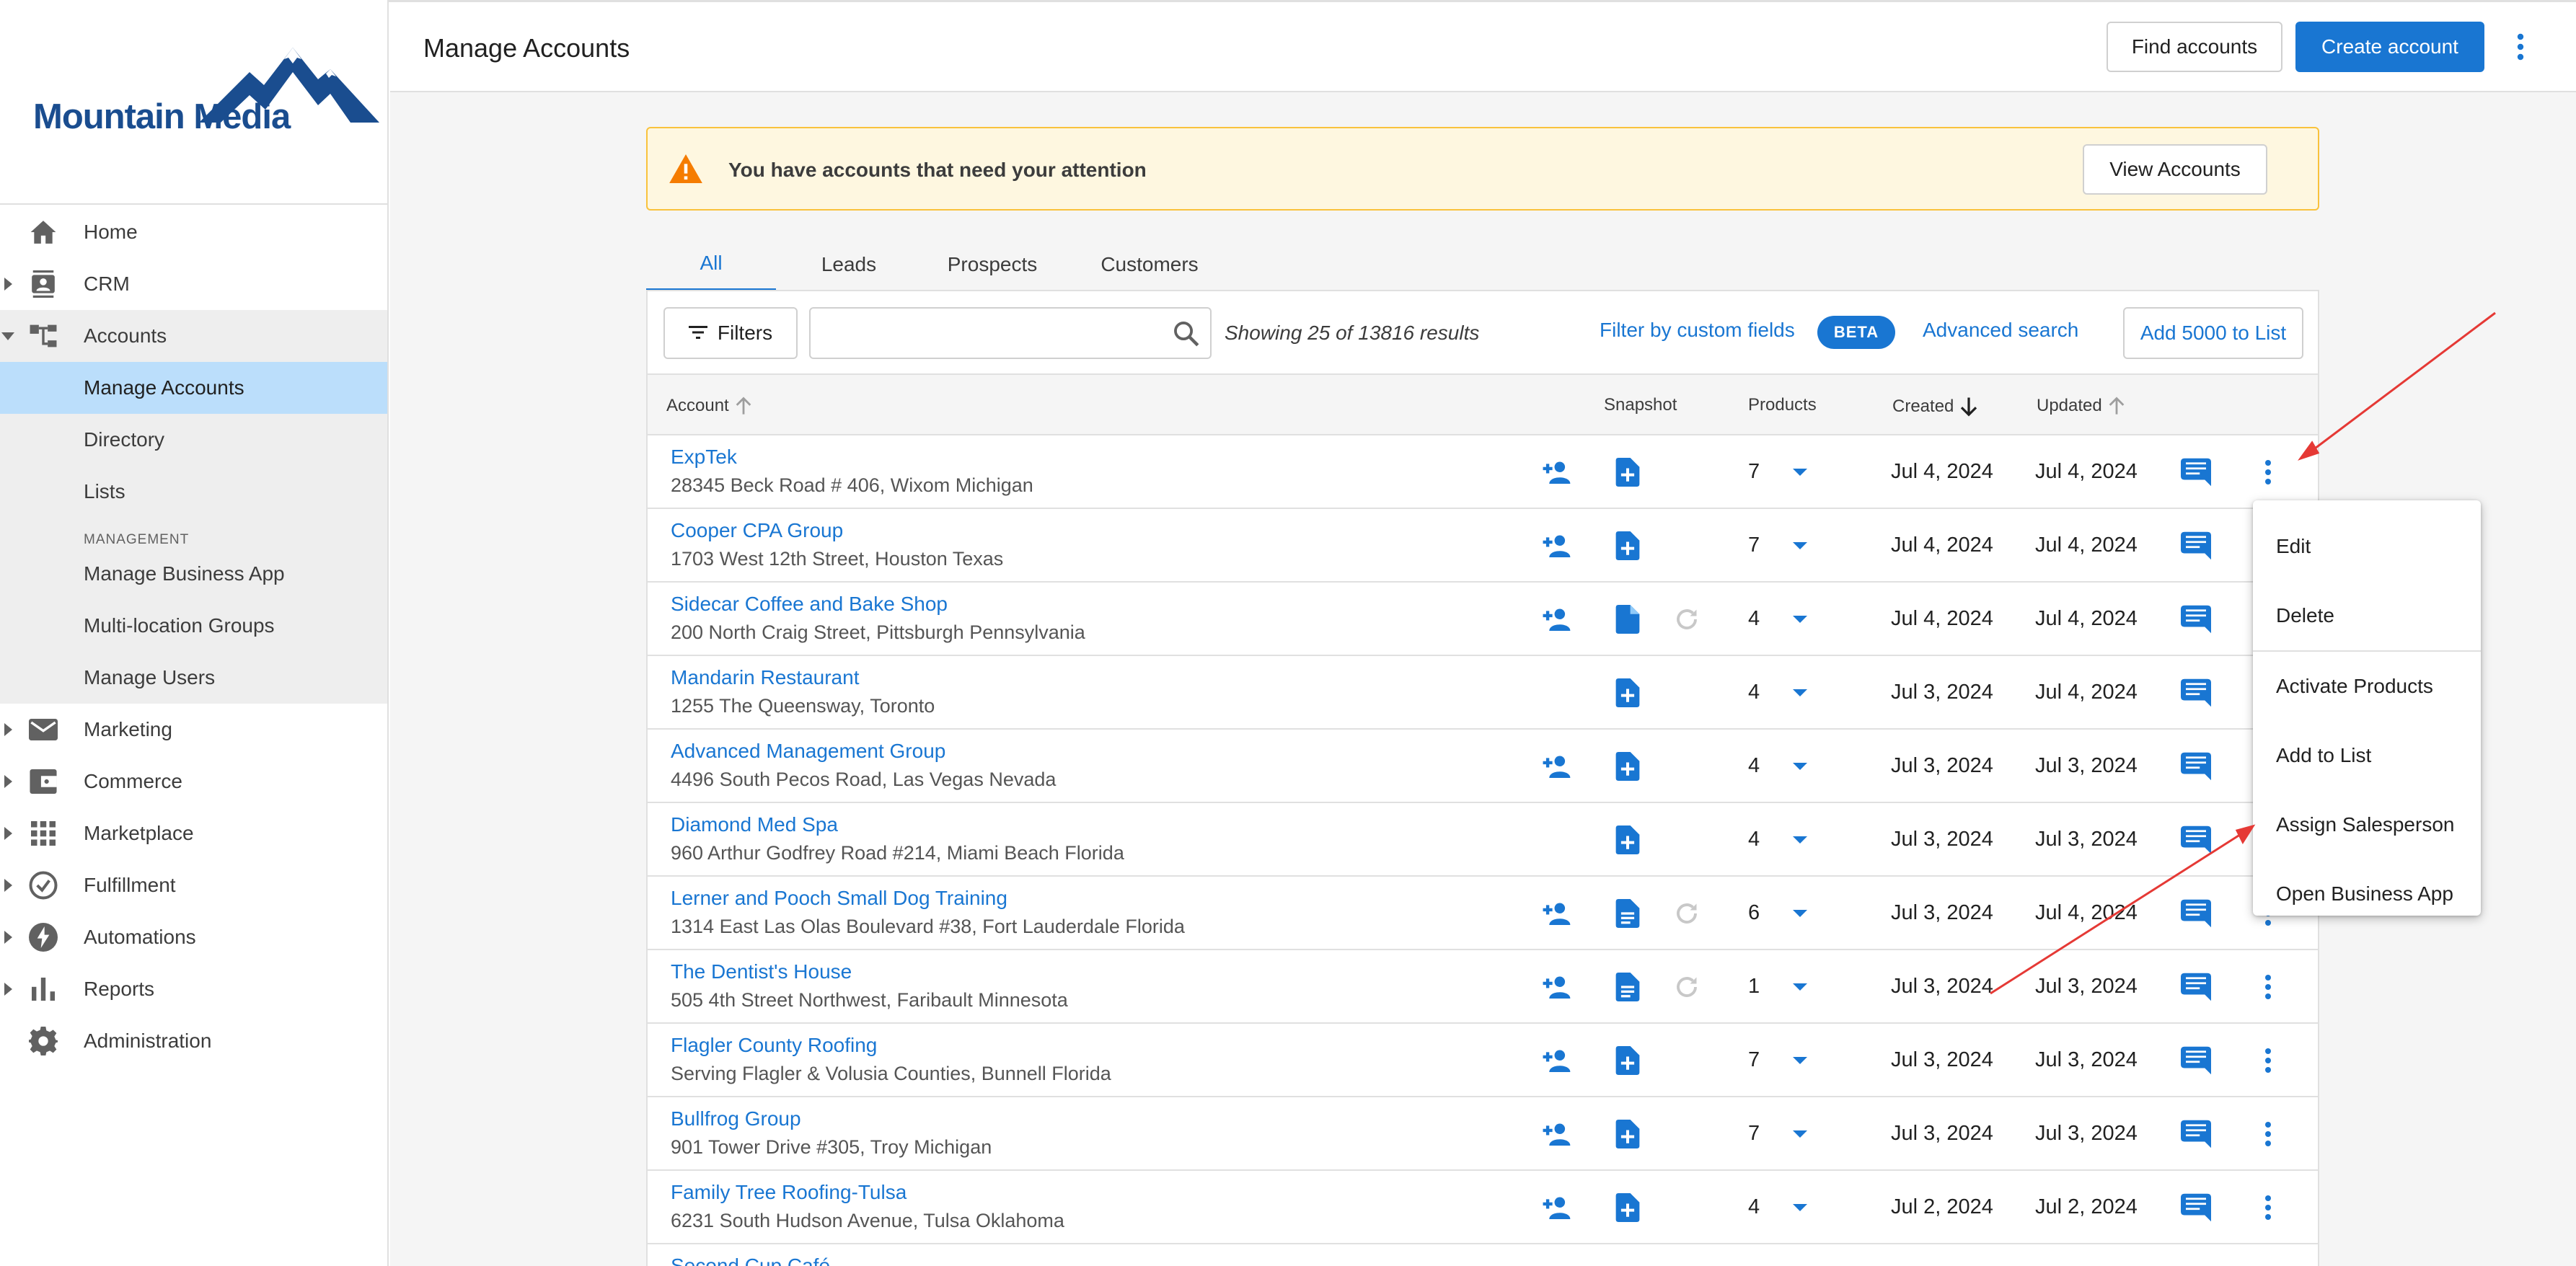 The height and width of the screenshot is (1266, 2576). I want to click on sidebar-item-automations: Automations, so click(193, 937).